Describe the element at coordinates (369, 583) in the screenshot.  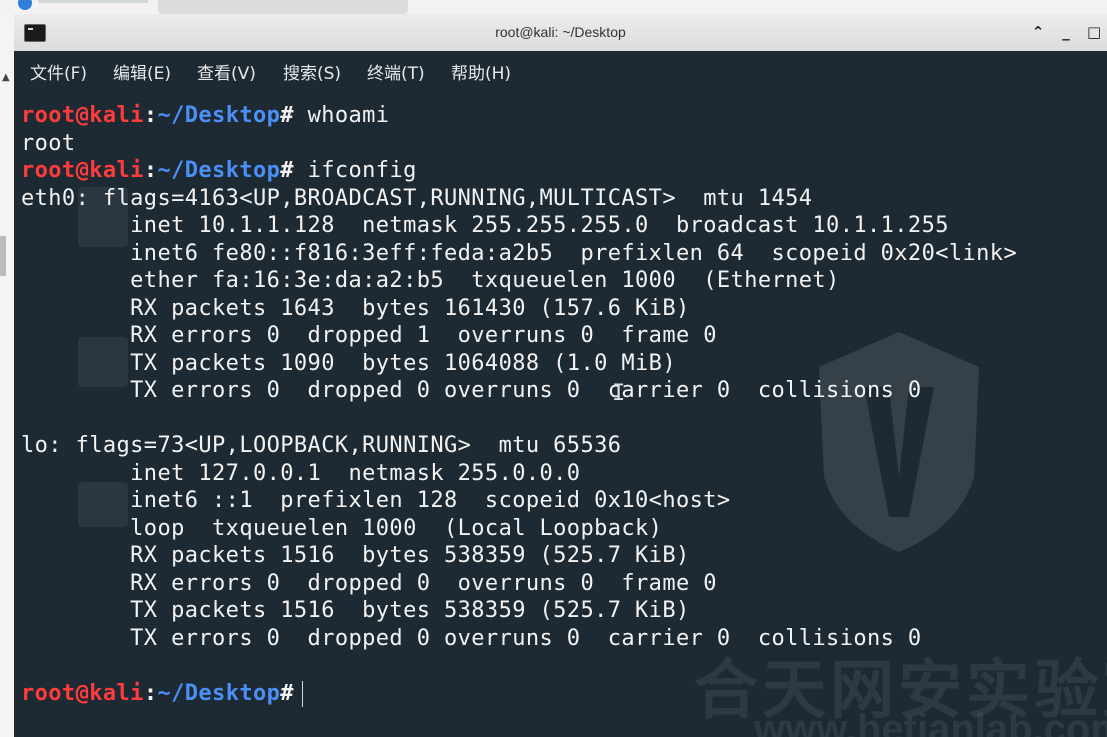
I see `output-line: RX errors 0 dropped 0 overruns 0 frame 0` at that location.